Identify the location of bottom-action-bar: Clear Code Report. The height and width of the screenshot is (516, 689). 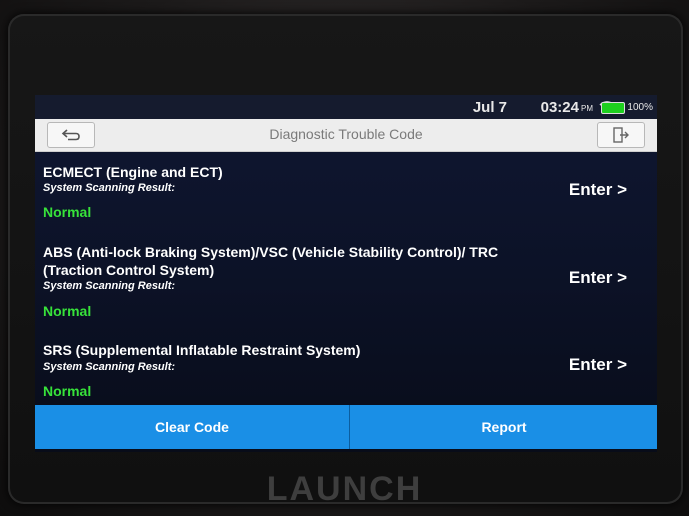
(346, 427).